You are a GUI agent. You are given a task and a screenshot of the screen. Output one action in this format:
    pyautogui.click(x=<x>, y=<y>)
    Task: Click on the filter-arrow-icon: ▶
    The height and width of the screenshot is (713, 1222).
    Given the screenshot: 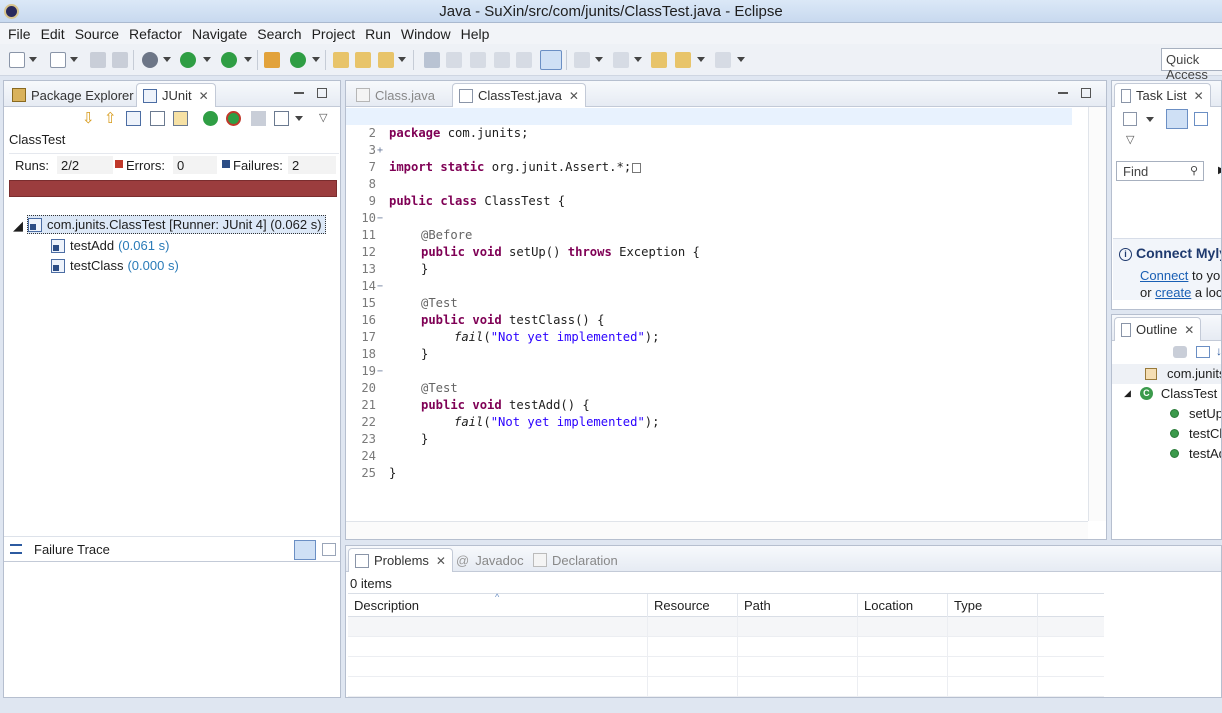 What is the action you would take?
    pyautogui.click(x=1219, y=170)
    